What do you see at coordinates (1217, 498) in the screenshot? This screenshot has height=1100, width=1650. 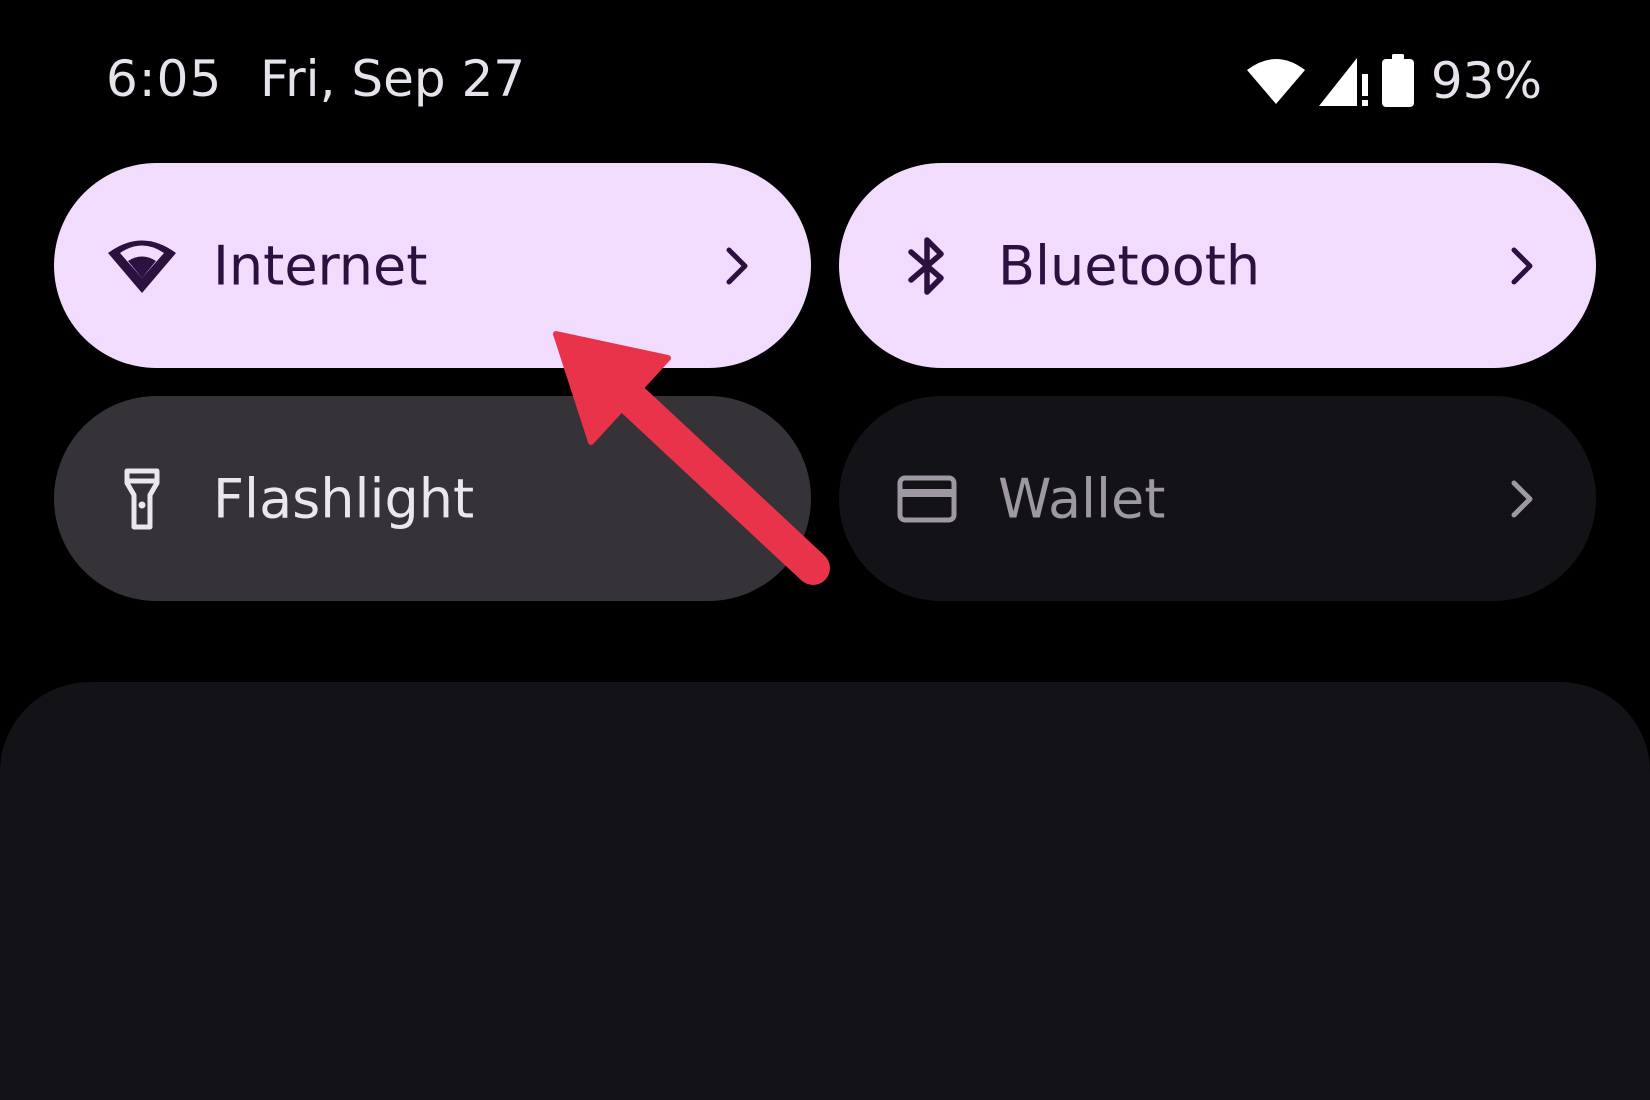 I see `wallet-tile: Wallet` at bounding box center [1217, 498].